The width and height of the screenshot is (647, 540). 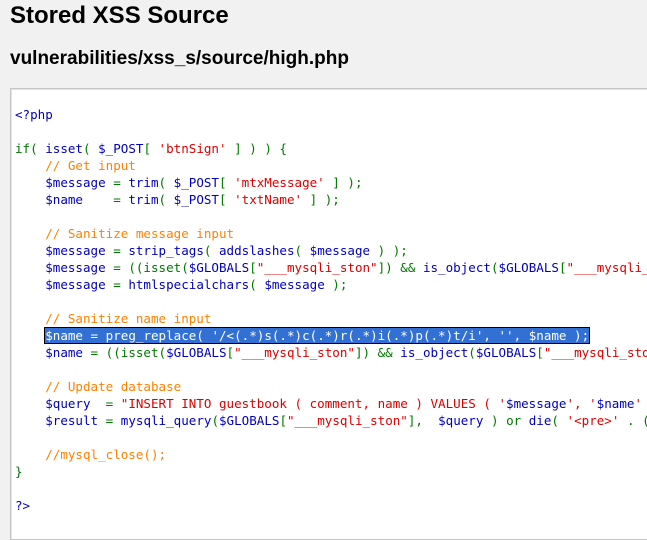 I want to click on code-line: }, so click(x=331, y=471).